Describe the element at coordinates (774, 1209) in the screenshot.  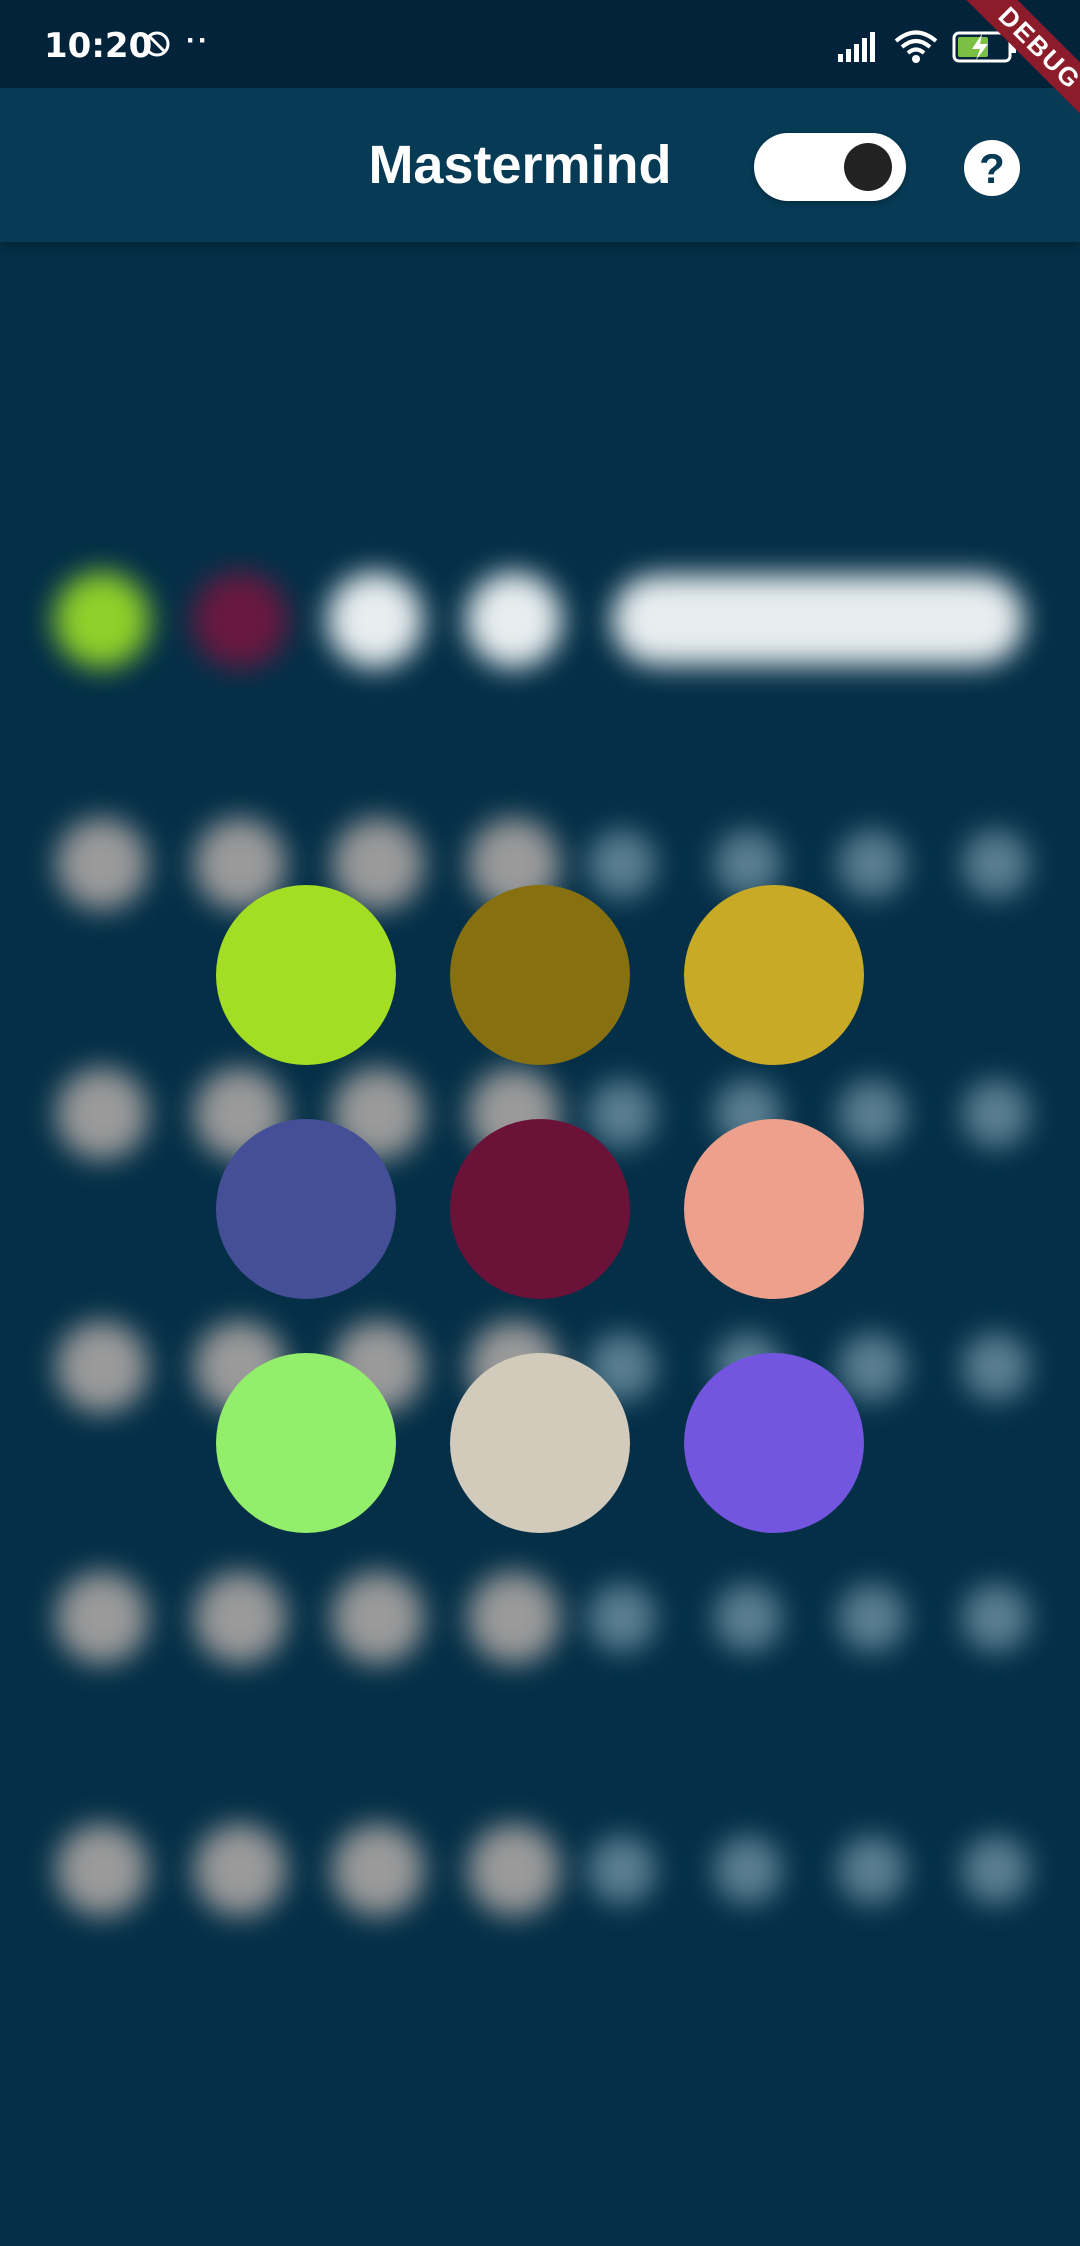
I see `color-swatch-color-salmon` at that location.